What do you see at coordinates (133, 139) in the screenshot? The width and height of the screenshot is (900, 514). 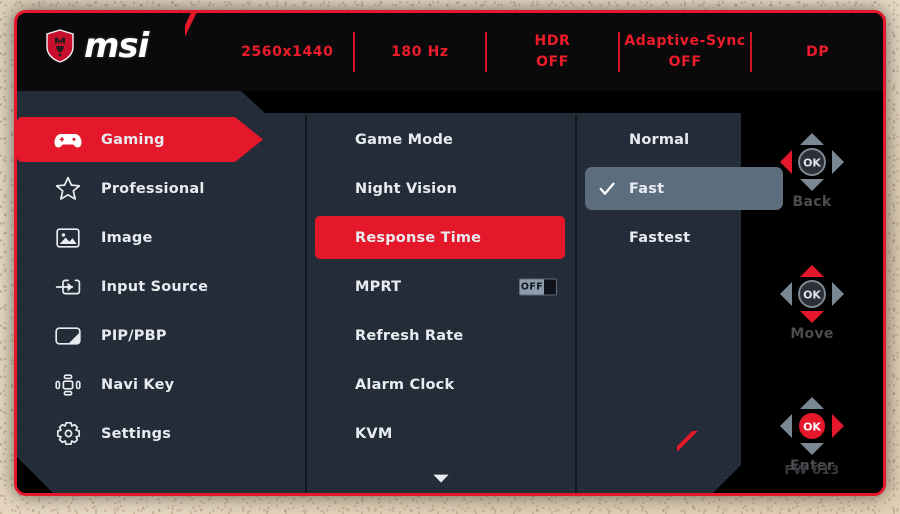 I see `sidebar-item-label: Gaming` at bounding box center [133, 139].